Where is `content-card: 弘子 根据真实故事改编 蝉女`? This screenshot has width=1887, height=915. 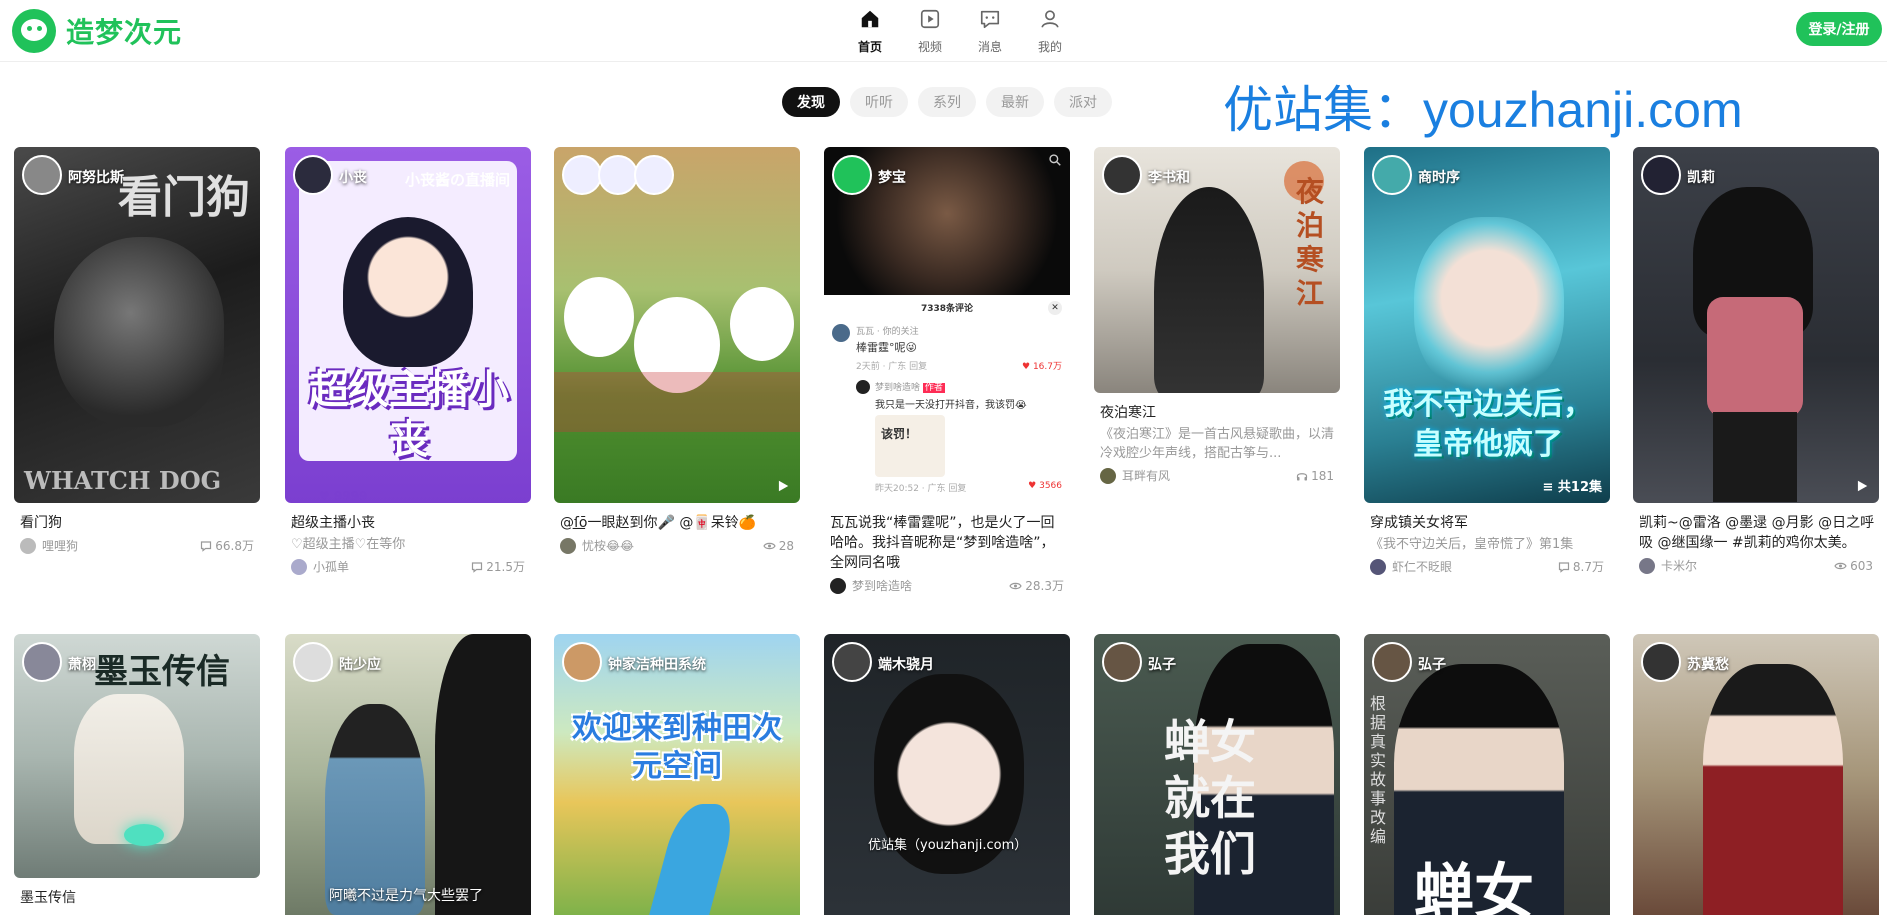 content-card: 弘子 根据真实故事改编 蝉女 is located at coordinates (1487, 774).